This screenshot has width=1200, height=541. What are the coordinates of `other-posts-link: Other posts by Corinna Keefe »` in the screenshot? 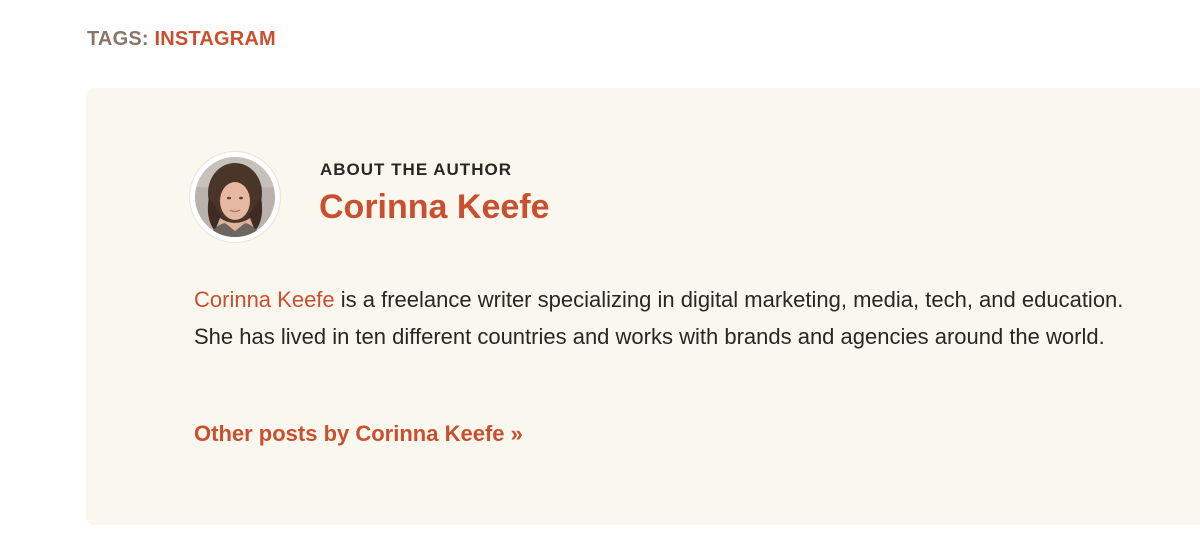 It's located at (358, 434).